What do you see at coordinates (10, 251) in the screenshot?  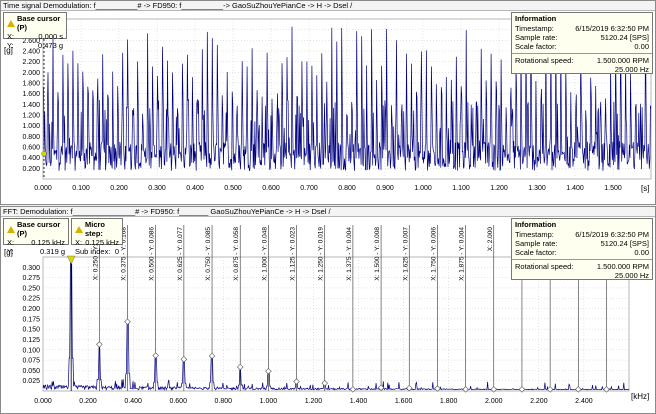 I see `cursor-y-label: Y:` at bounding box center [10, 251].